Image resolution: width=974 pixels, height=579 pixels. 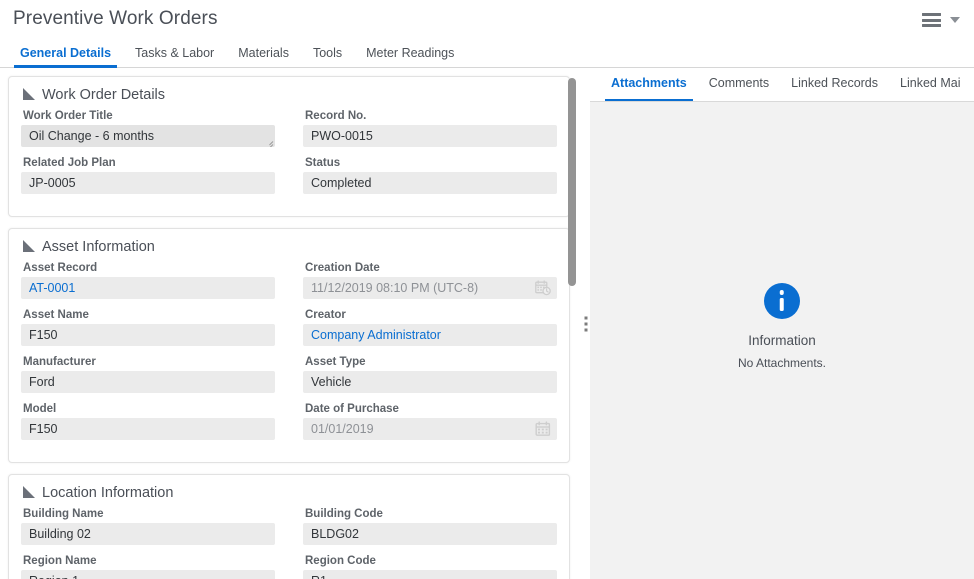 I want to click on tab-meter-readings: Meter Readings, so click(x=410, y=55).